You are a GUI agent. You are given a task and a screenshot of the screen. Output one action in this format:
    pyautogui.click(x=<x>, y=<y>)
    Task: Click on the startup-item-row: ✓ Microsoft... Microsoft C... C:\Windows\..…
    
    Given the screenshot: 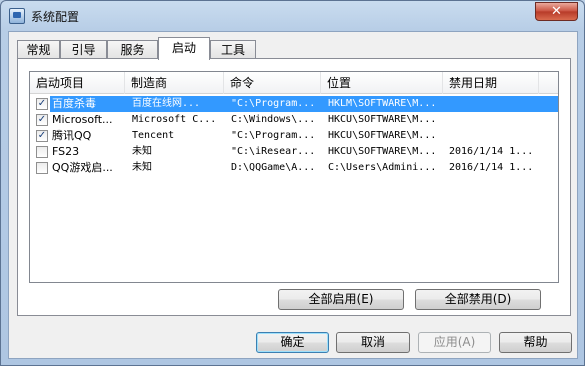 What is the action you would take?
    pyautogui.click(x=294, y=120)
    